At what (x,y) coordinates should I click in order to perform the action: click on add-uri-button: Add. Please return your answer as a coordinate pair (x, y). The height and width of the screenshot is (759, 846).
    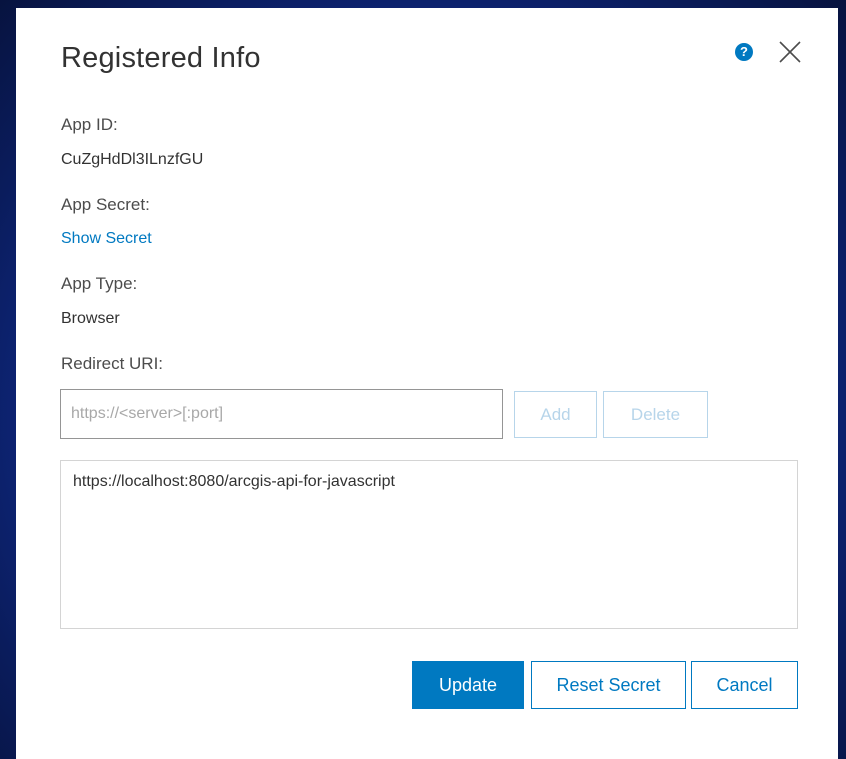
    Looking at the image, I should click on (555, 414).